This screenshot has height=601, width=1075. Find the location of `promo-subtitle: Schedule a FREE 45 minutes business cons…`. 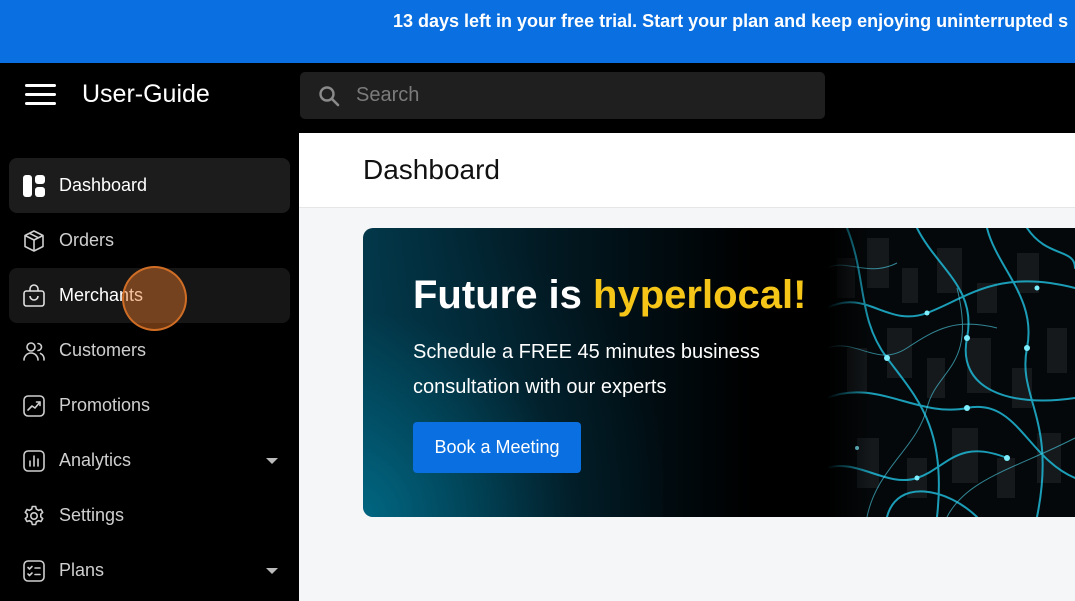

promo-subtitle: Schedule a FREE 45 minutes business cons… is located at coordinates (586, 369).